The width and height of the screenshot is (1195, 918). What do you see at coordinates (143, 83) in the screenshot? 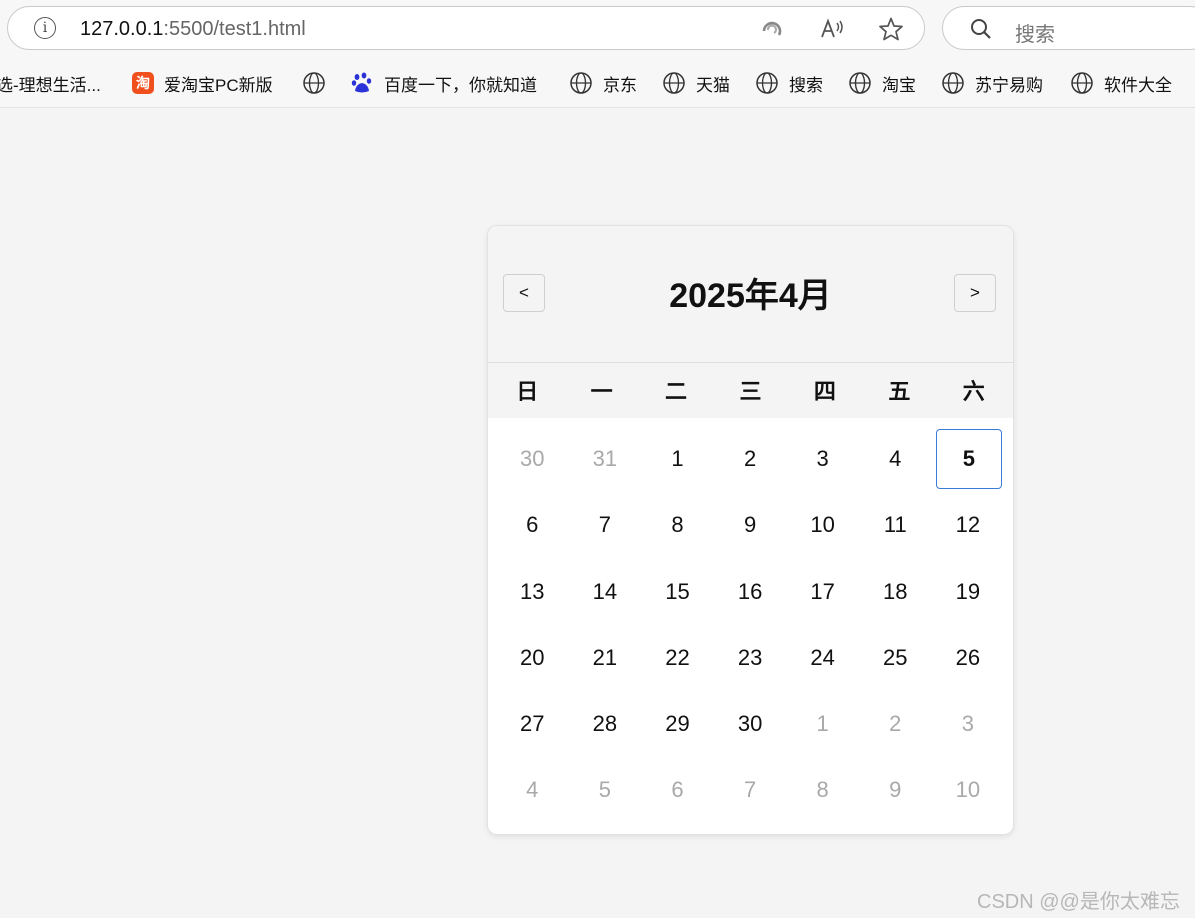
I see `taobao-icon: 淘` at bounding box center [143, 83].